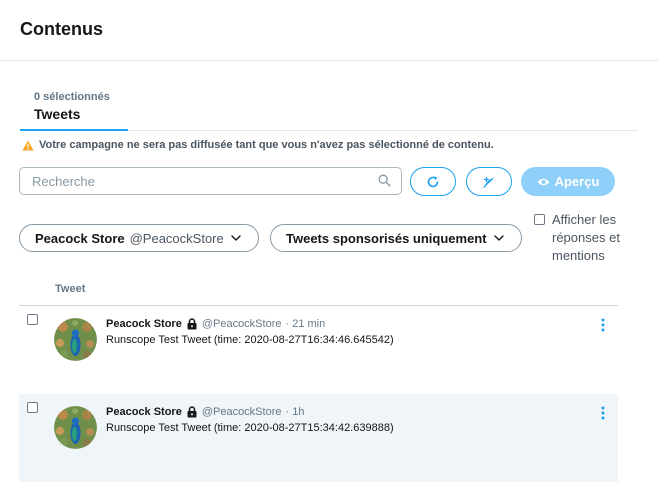  I want to click on preview-label: Aperçu, so click(577, 181).